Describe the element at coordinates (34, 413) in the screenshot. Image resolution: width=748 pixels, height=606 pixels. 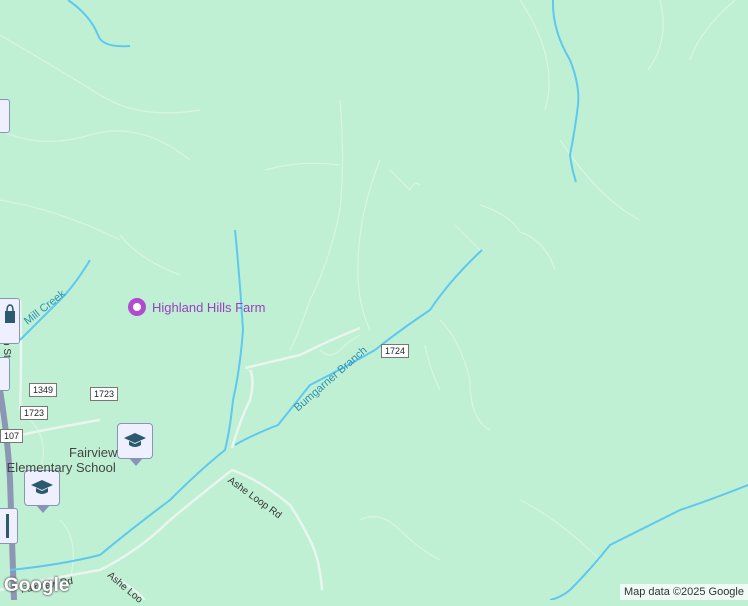
I see `route-shield-1723-b: 1723` at that location.